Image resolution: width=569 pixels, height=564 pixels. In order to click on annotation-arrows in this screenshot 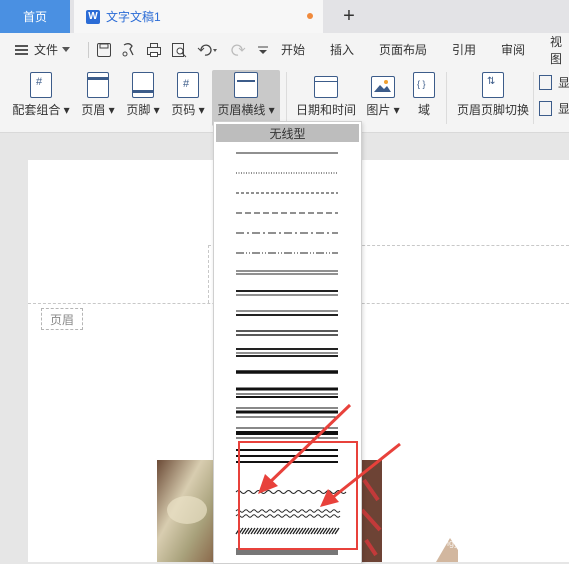, I will do `click(329, 455)`.